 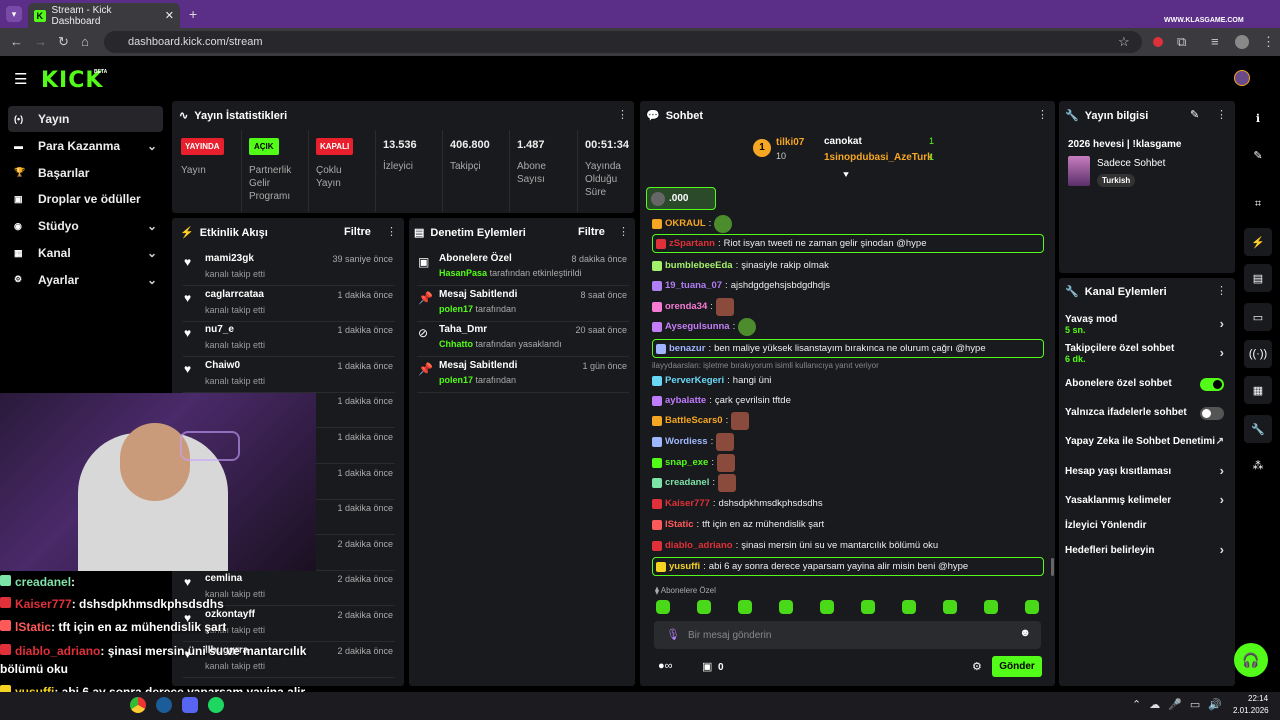 What do you see at coordinates (1147, 385) in the screenshot?
I see `channel-action-row: Abonelere özel sohbet` at bounding box center [1147, 385].